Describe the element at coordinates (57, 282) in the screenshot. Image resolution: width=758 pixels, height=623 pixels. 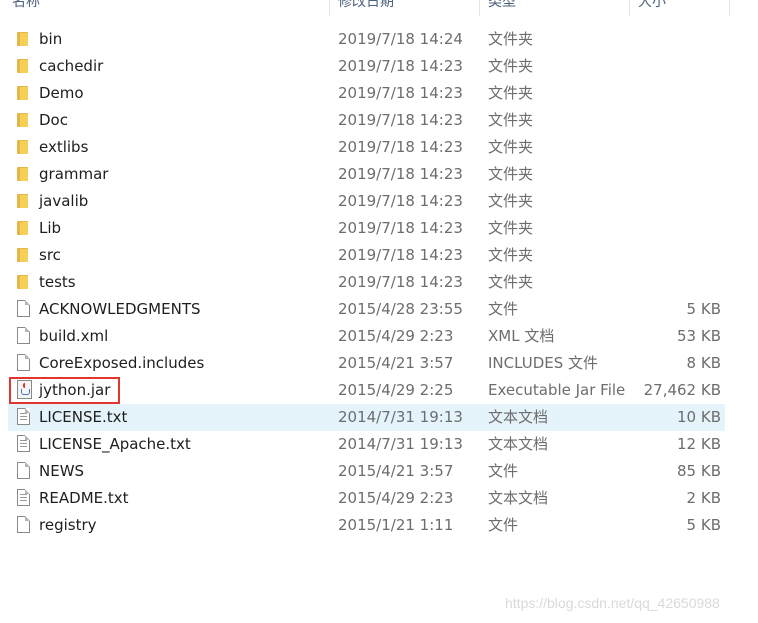
I see `file-name: tests` at that location.